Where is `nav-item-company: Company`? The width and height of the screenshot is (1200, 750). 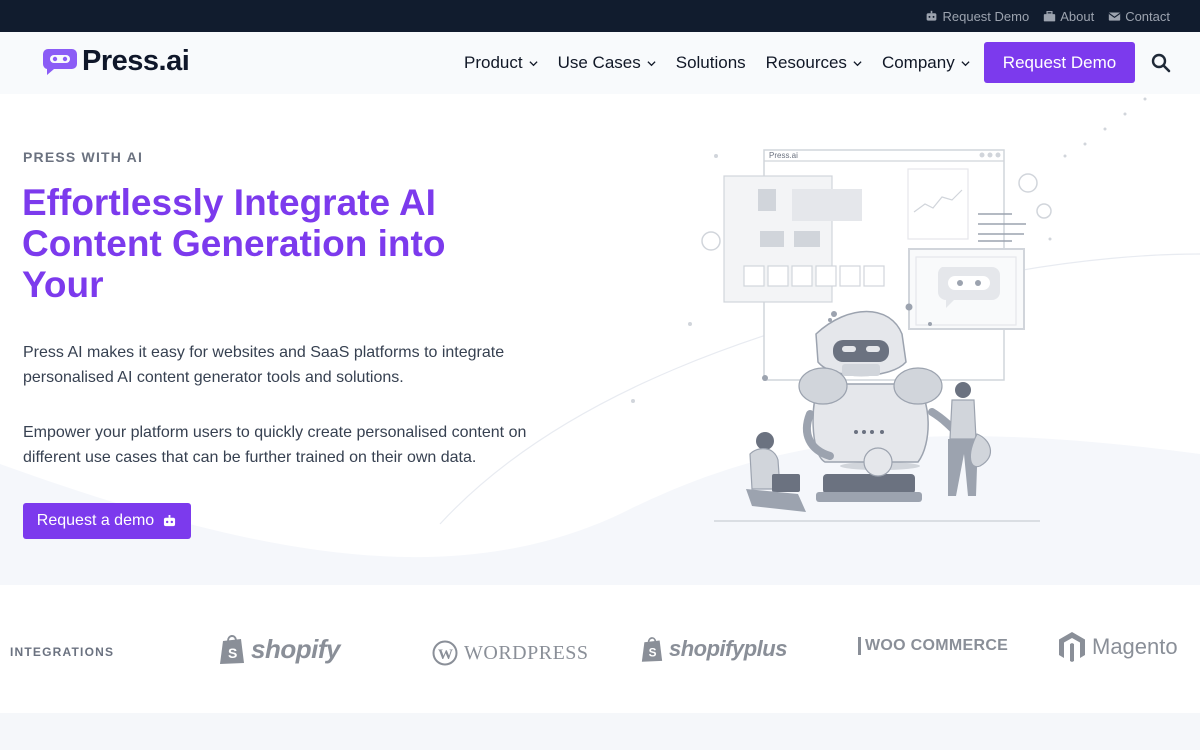
nav-item-company: Company is located at coordinates (926, 63).